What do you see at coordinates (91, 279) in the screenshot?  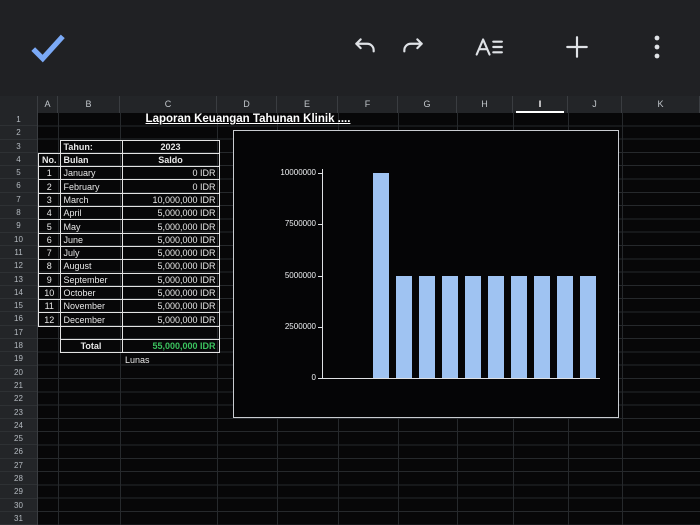 I see `cell: September` at bounding box center [91, 279].